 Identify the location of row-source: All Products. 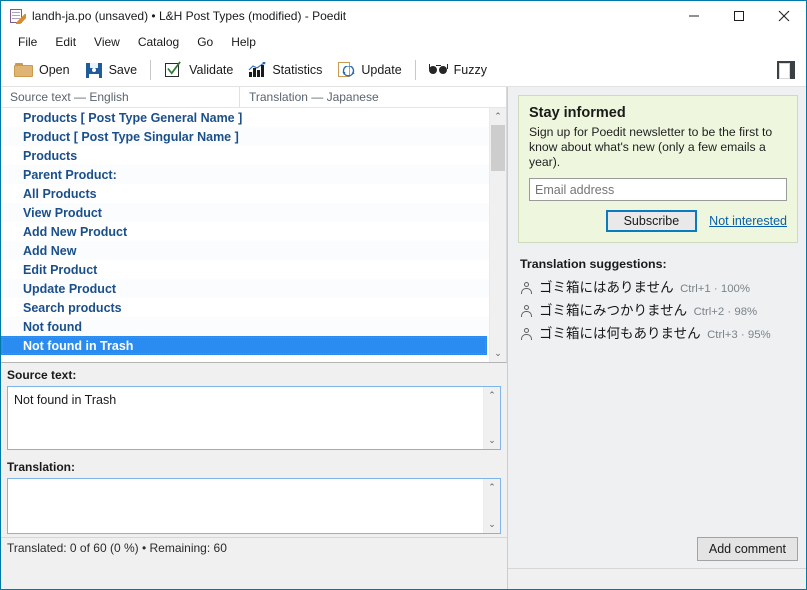
(60, 193).